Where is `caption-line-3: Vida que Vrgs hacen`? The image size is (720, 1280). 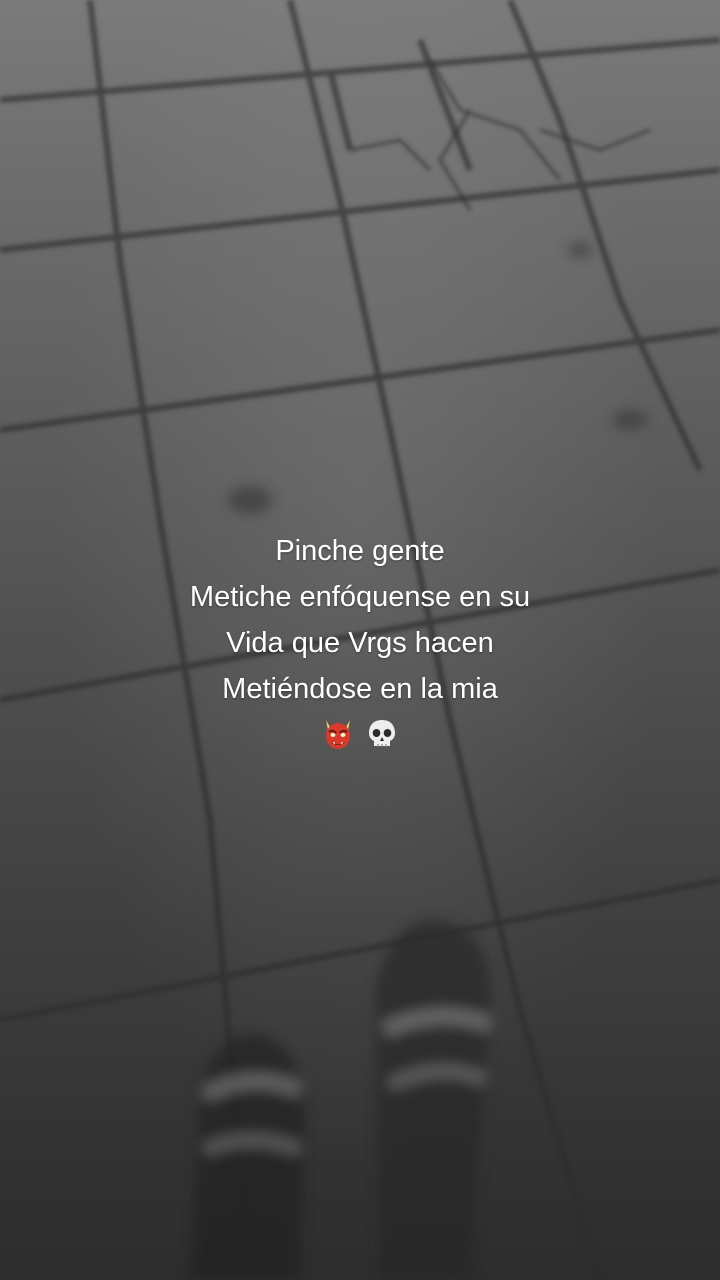
caption-line-3: Vida que Vrgs hacen is located at coordinates (360, 643).